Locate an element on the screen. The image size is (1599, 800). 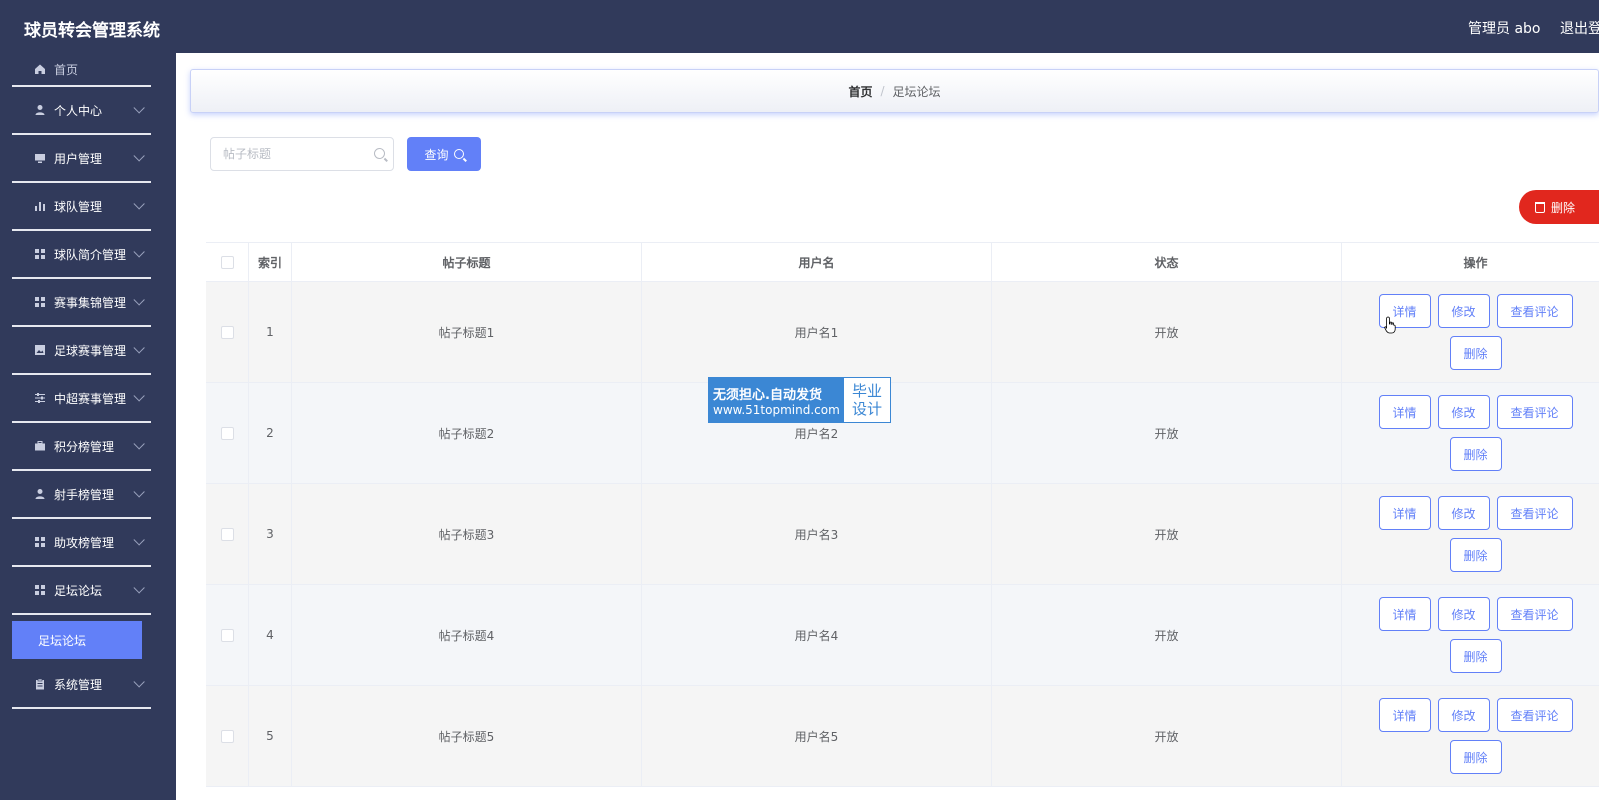
sidebar-item-personal-center: 个人中心 is located at coordinates (81, 111).